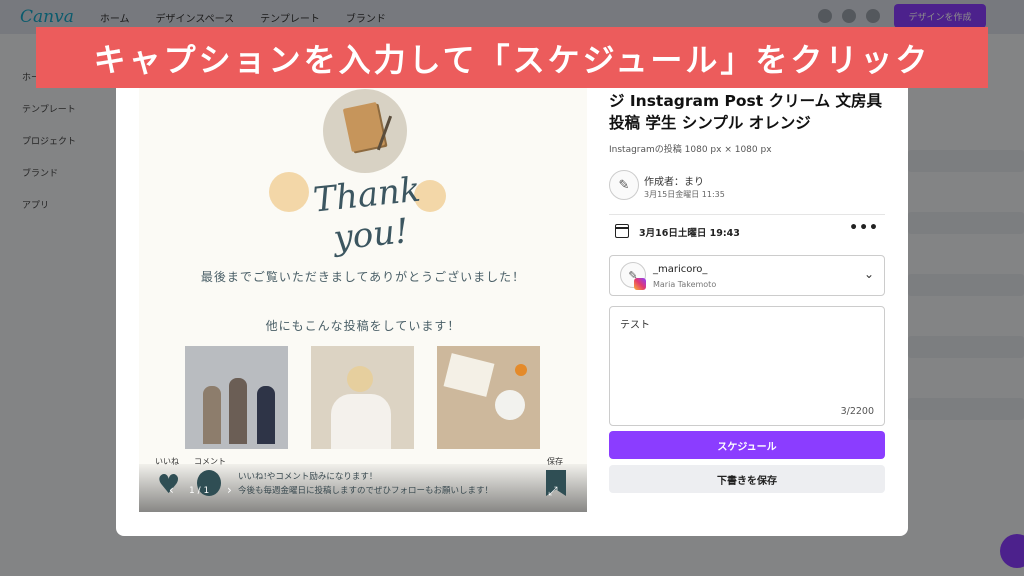 The height and width of the screenshot is (576, 1024). What do you see at coordinates (747, 231) in the screenshot?
I see `schedule-datetime-row: 3月16日土曜日 19:43 •••` at bounding box center [747, 231].